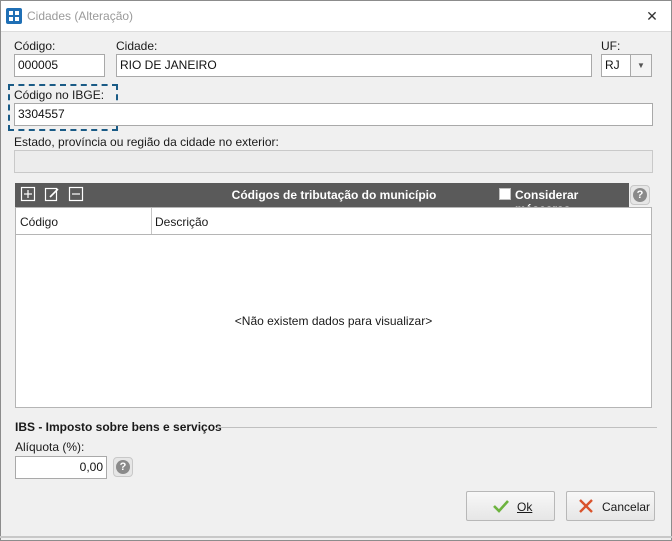 Image resolution: width=672 pixels, height=541 pixels. I want to click on aliquota-field: 0,00, so click(61, 467).